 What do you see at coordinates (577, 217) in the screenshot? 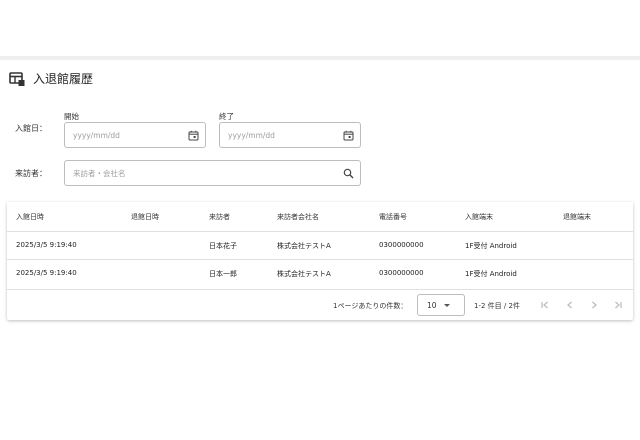
I see `column-header-exit-terminal: 退館端末` at bounding box center [577, 217].